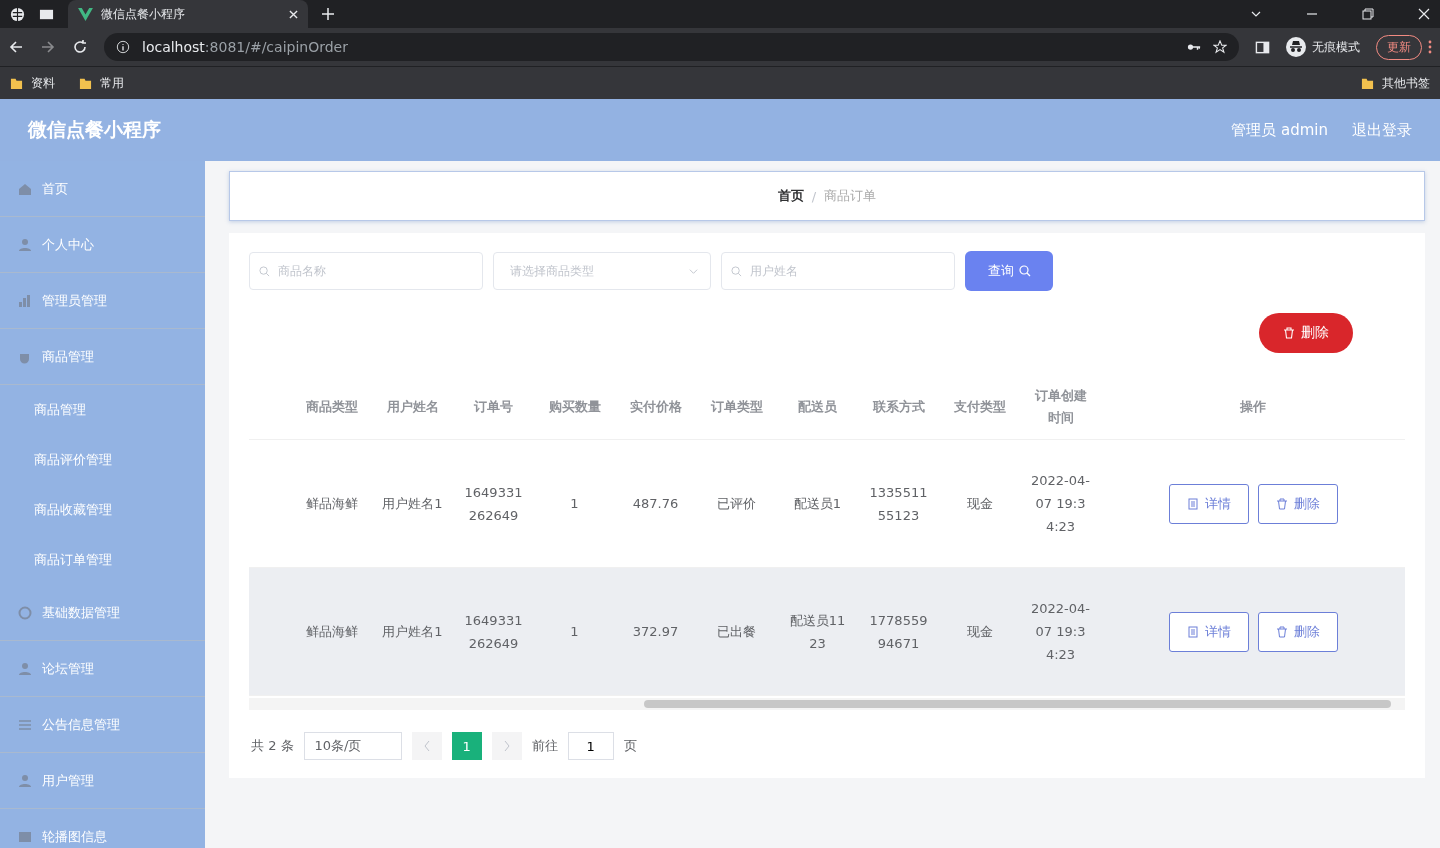  What do you see at coordinates (25, 836) in the screenshot?
I see `image-icon` at bounding box center [25, 836].